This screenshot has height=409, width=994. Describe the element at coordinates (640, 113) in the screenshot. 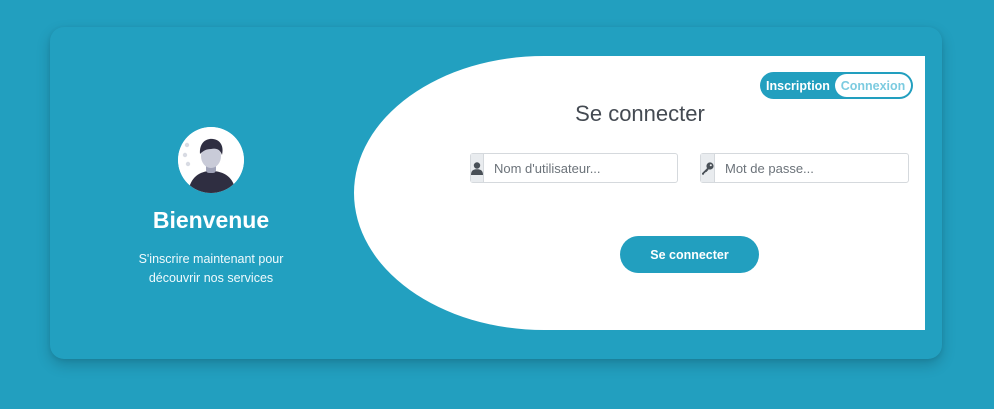

I see `form-title: Se connecter` at that location.